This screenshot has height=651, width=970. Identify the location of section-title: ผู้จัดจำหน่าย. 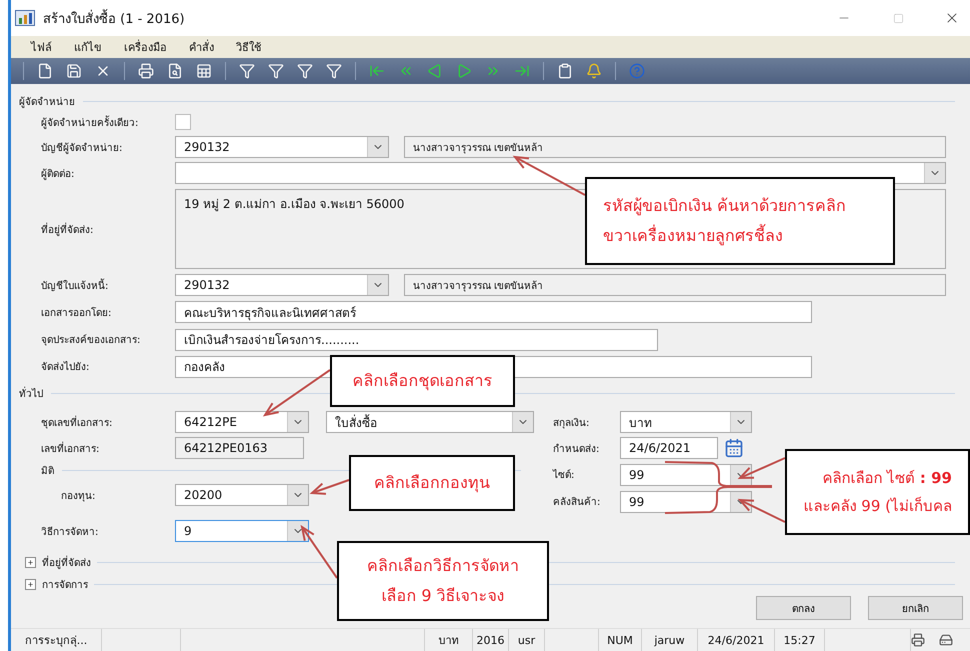
(47, 102).